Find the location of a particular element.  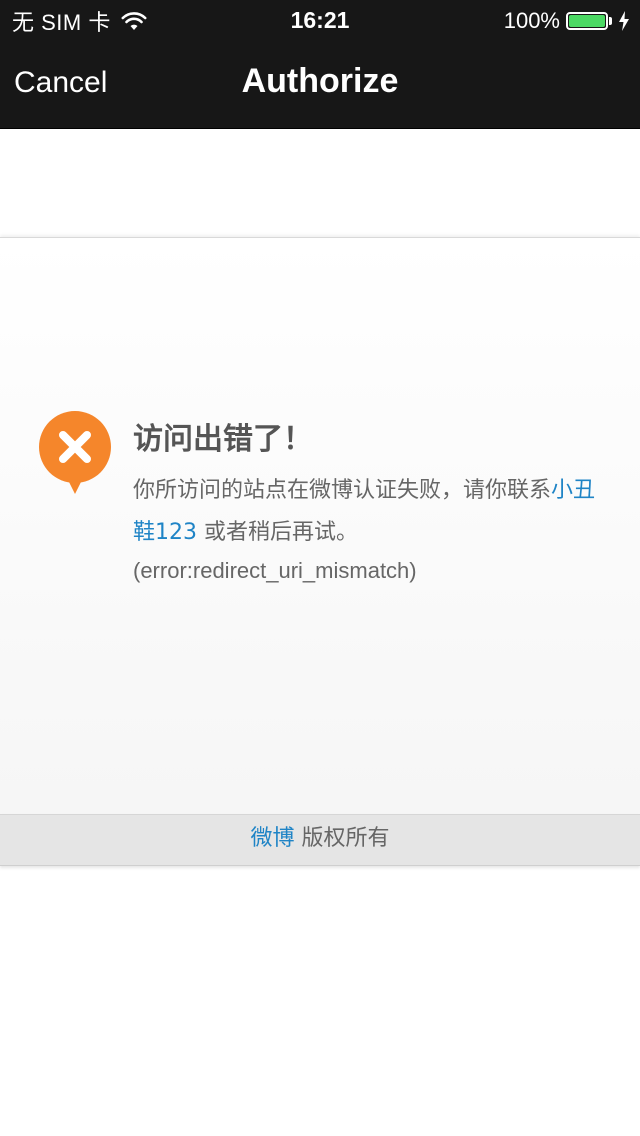

contact-link-end: 鞋123 is located at coordinates (165, 532).